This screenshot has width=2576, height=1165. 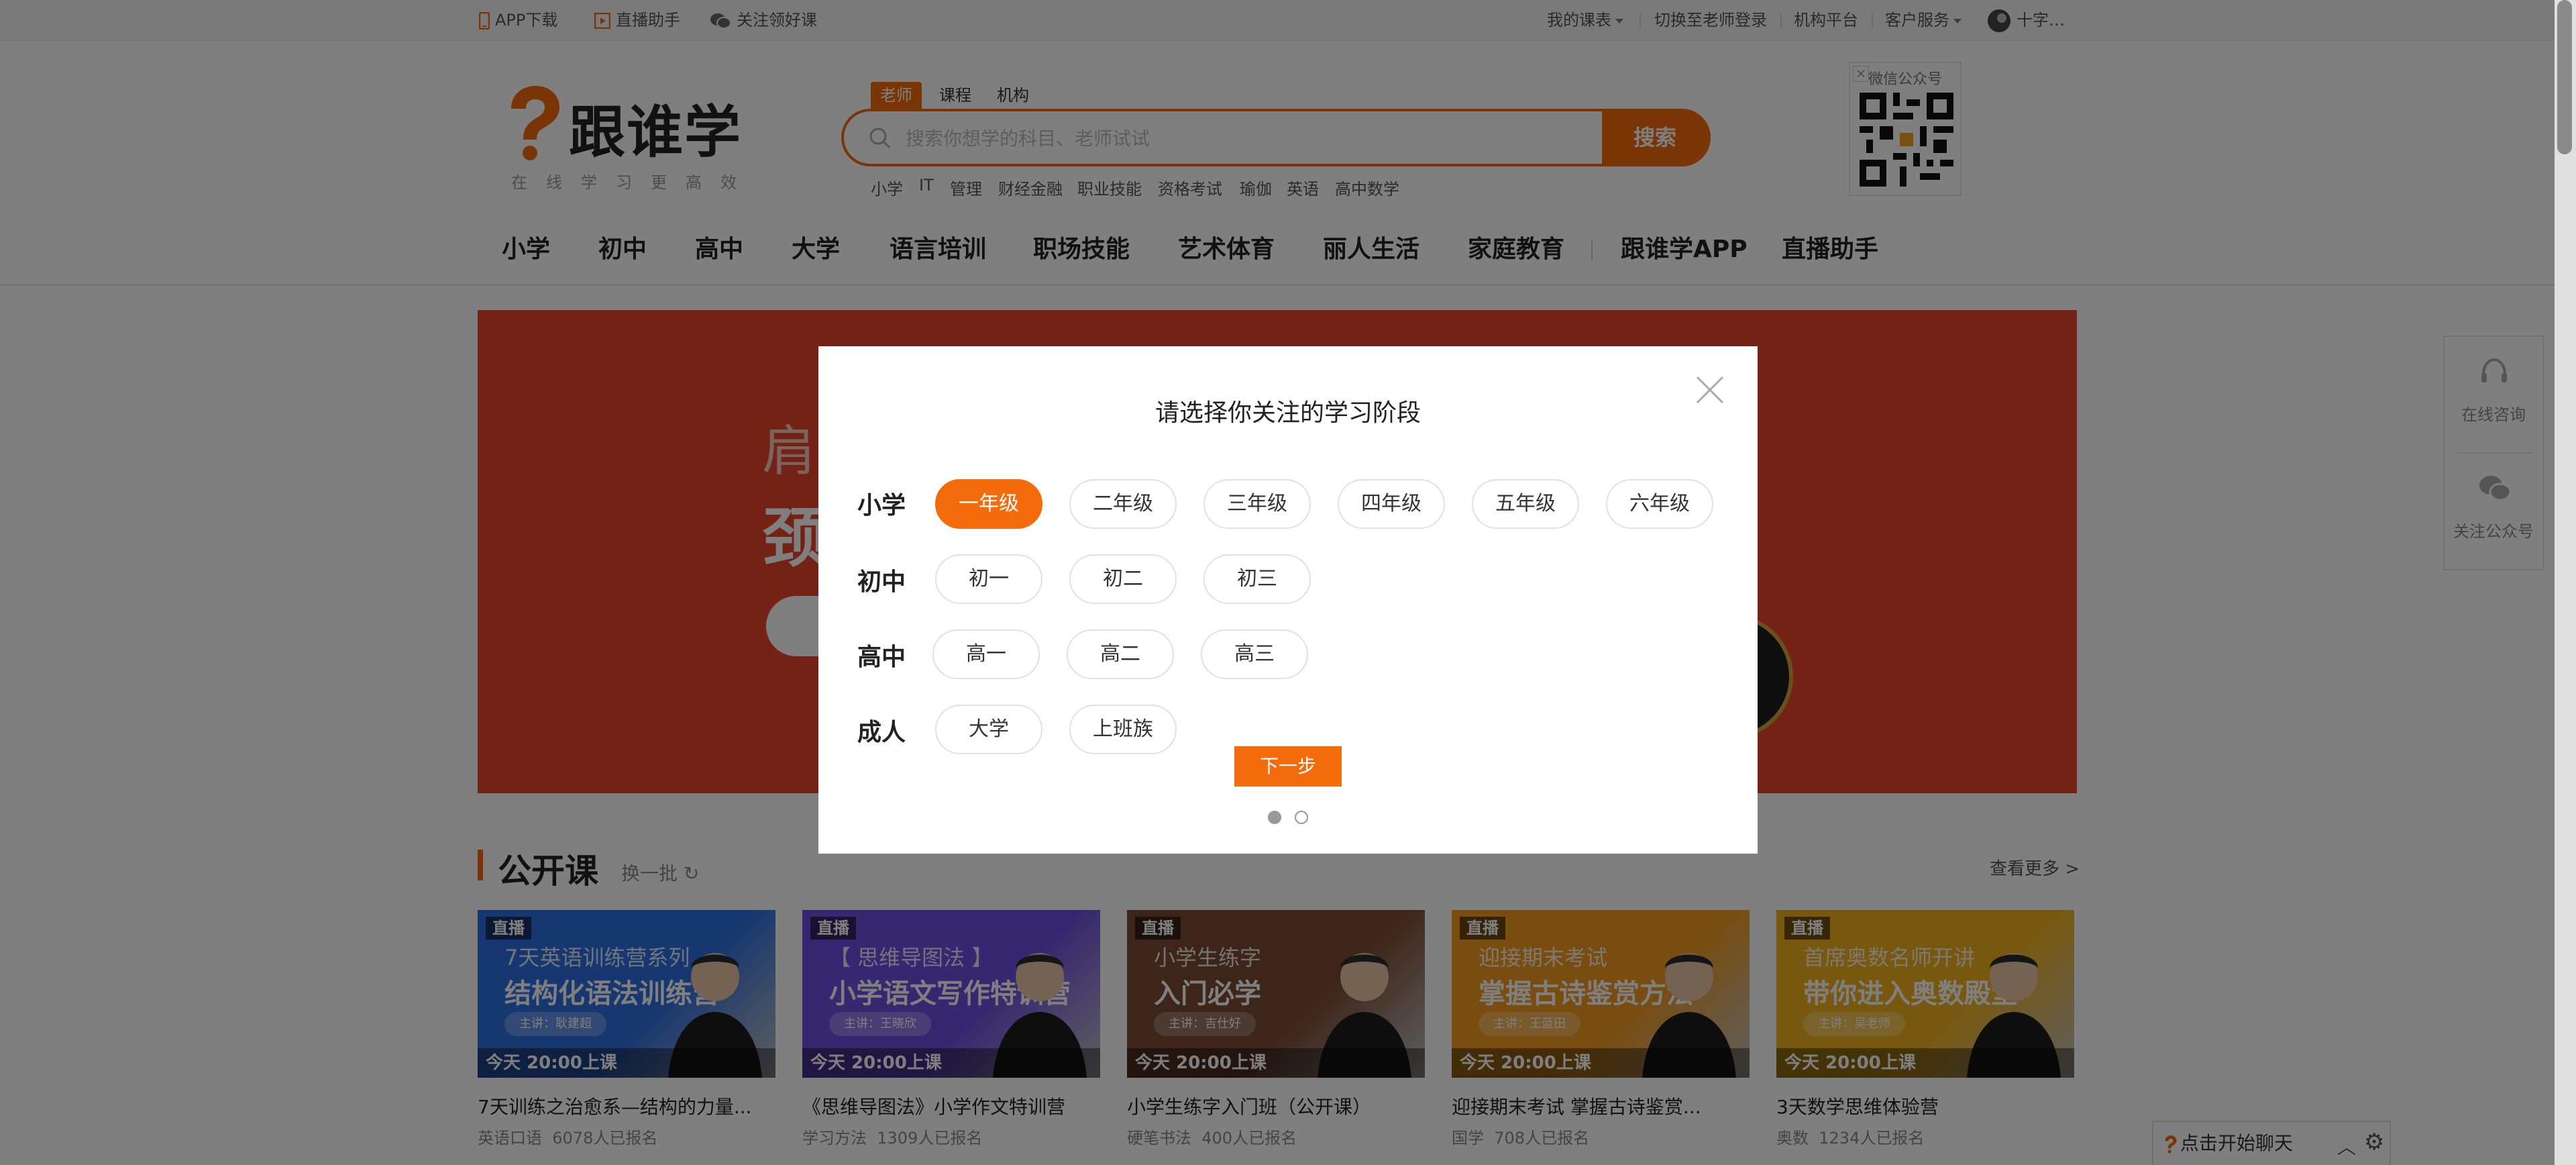 I want to click on group-label-junior: 初中, so click(x=881, y=582).